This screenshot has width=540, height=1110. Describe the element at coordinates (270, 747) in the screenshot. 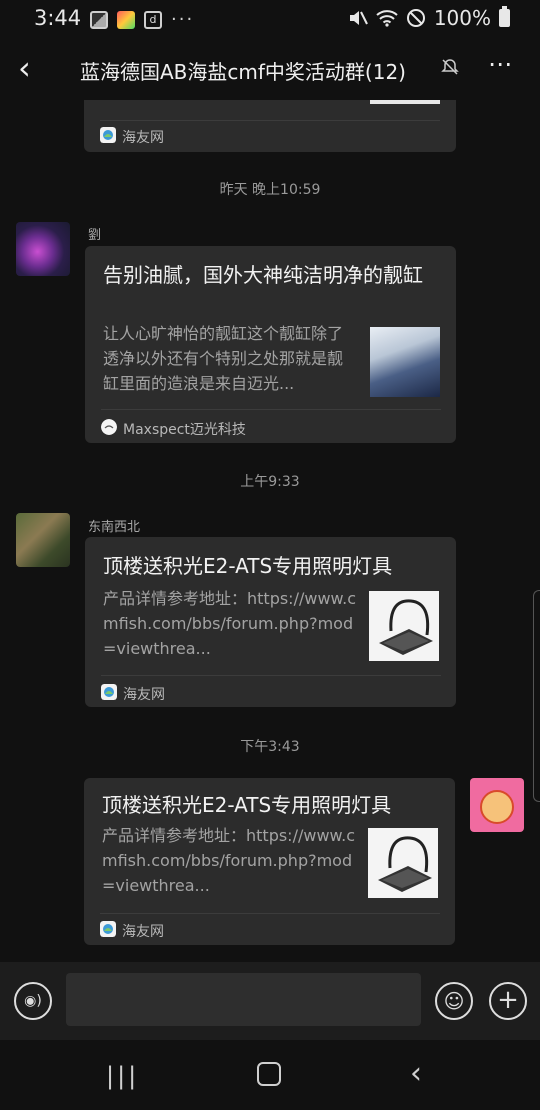

I see `timestamp: 下午3:43` at that location.